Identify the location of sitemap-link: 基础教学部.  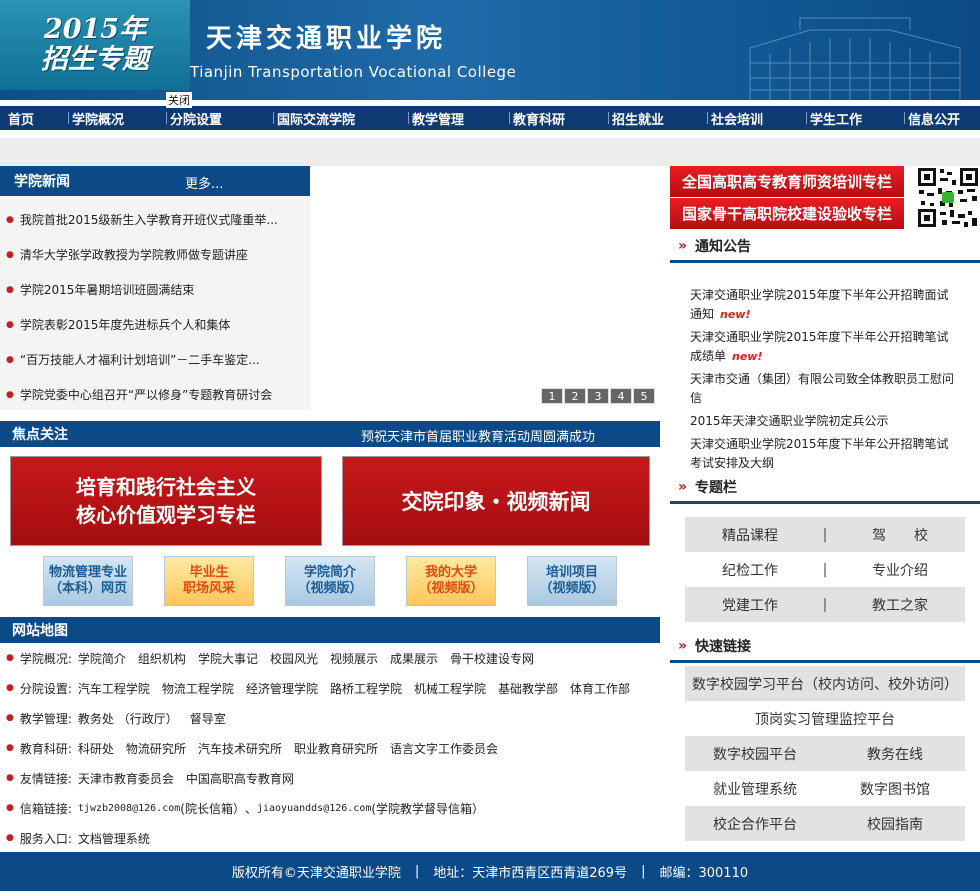
(528, 688).